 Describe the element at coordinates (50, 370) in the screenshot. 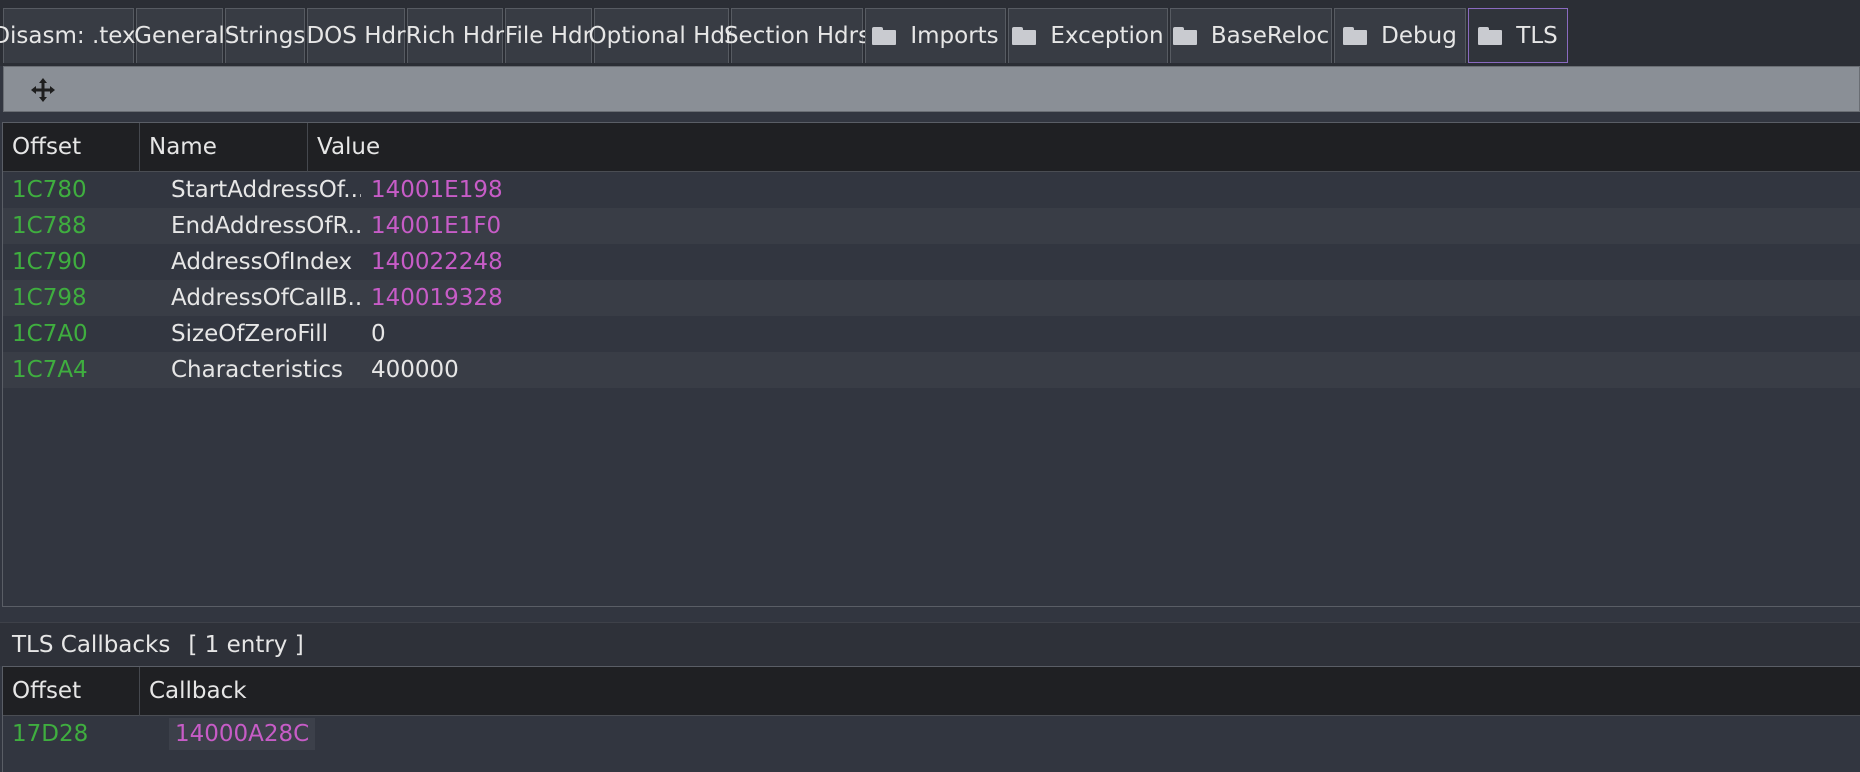

I see `row-offset: 1C7A4` at that location.